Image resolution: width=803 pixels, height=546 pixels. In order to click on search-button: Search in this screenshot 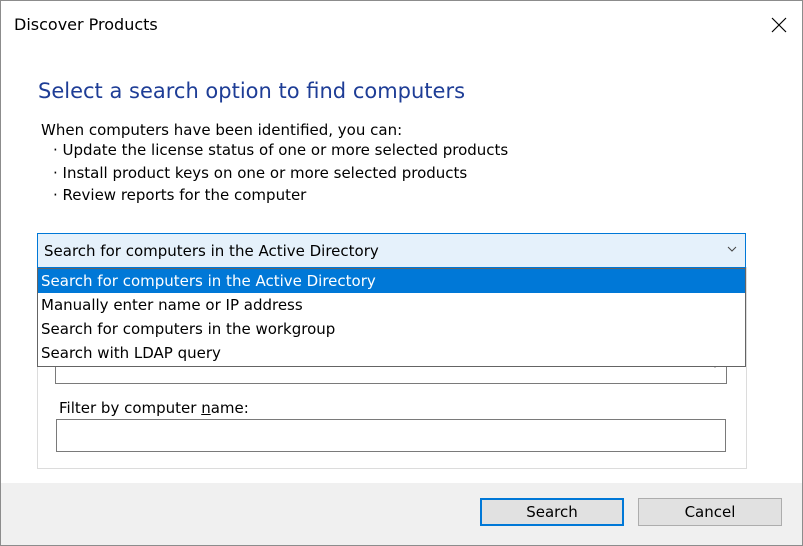, I will do `click(552, 512)`.